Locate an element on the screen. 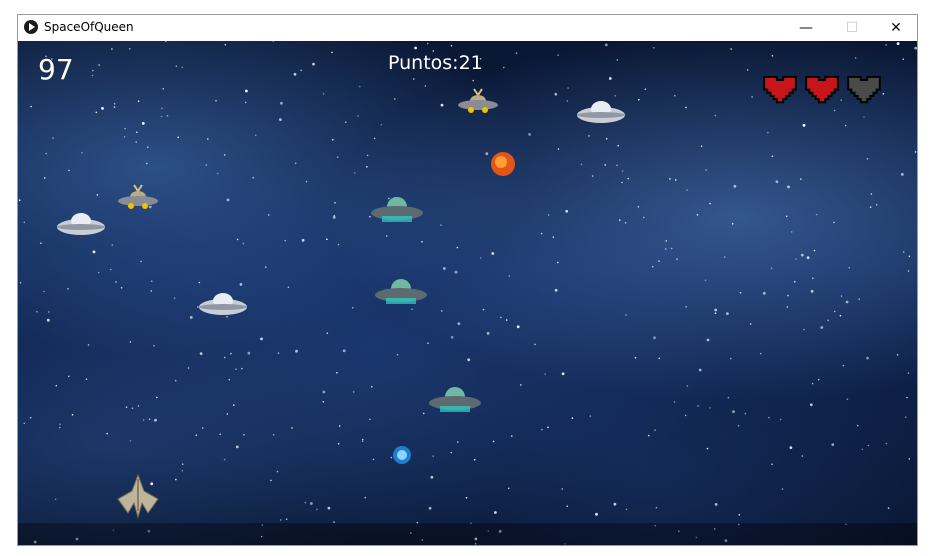  close-button: ✕ is located at coordinates (896, 28).